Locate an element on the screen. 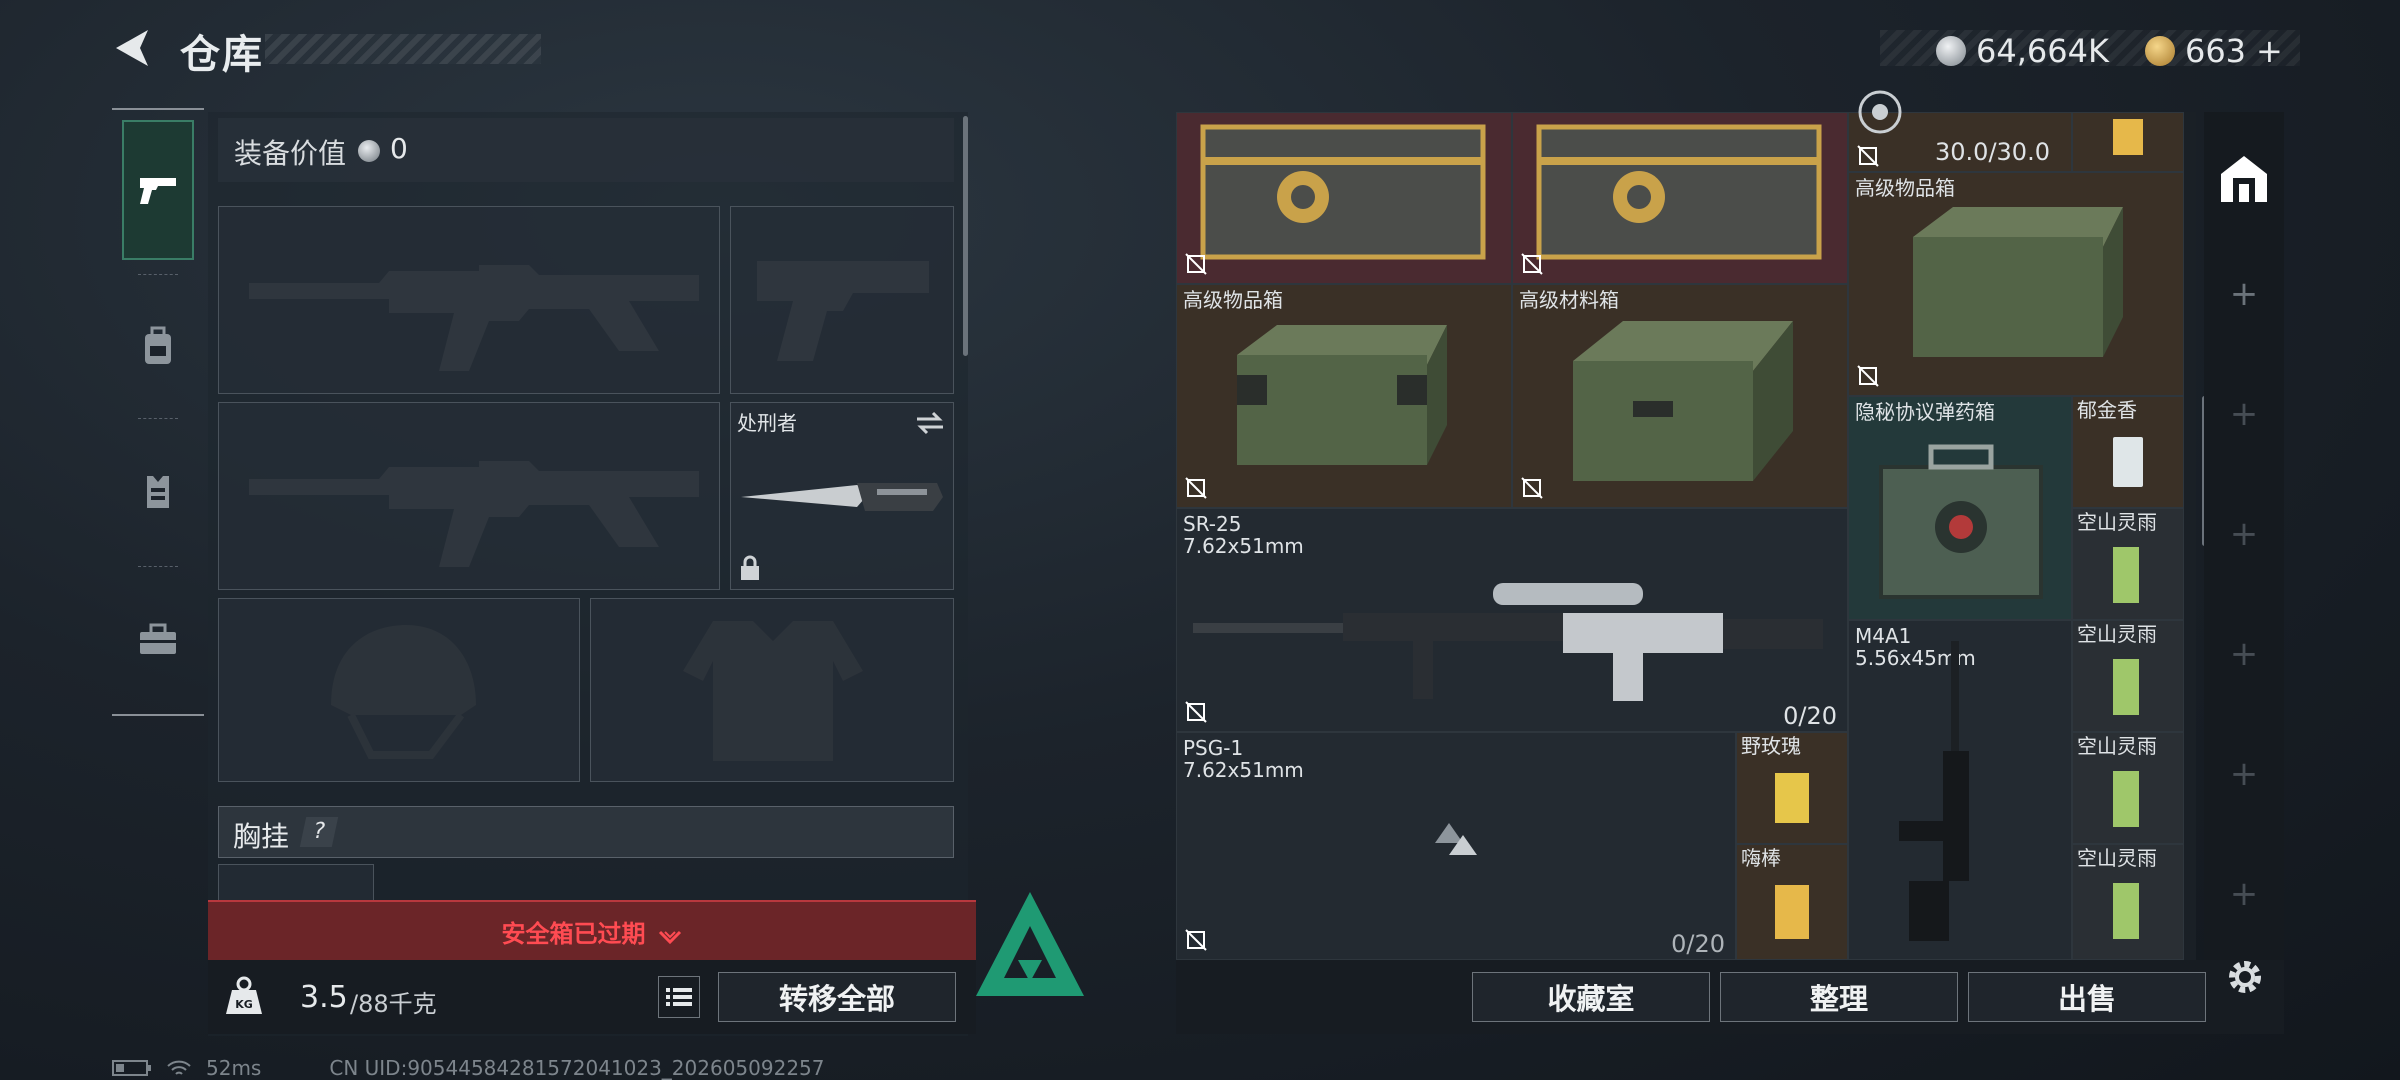  settings-gear-icon is located at coordinates (2245, 977).